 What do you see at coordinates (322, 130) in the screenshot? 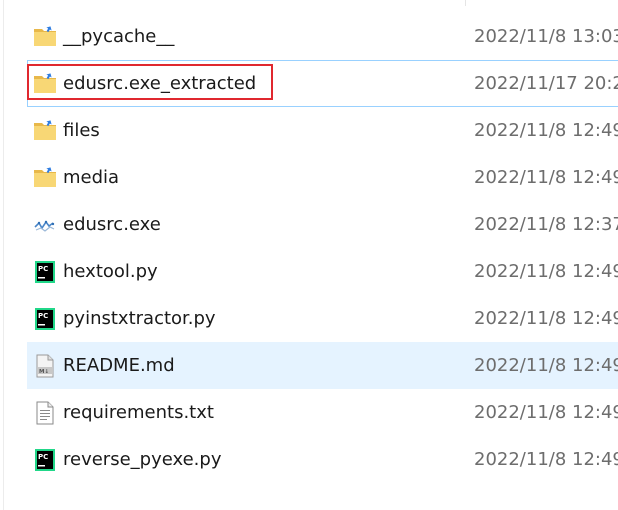
I see `file-row-files: files 2022/11/8 12:49` at bounding box center [322, 130].